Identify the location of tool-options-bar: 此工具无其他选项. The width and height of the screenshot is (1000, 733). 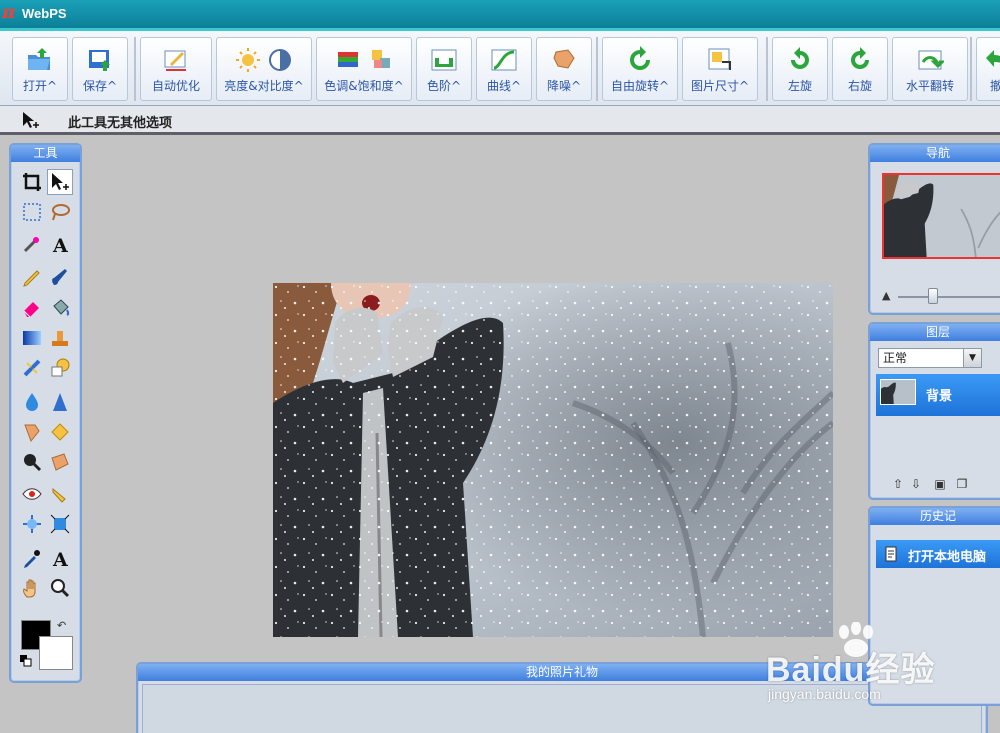
(500, 120).